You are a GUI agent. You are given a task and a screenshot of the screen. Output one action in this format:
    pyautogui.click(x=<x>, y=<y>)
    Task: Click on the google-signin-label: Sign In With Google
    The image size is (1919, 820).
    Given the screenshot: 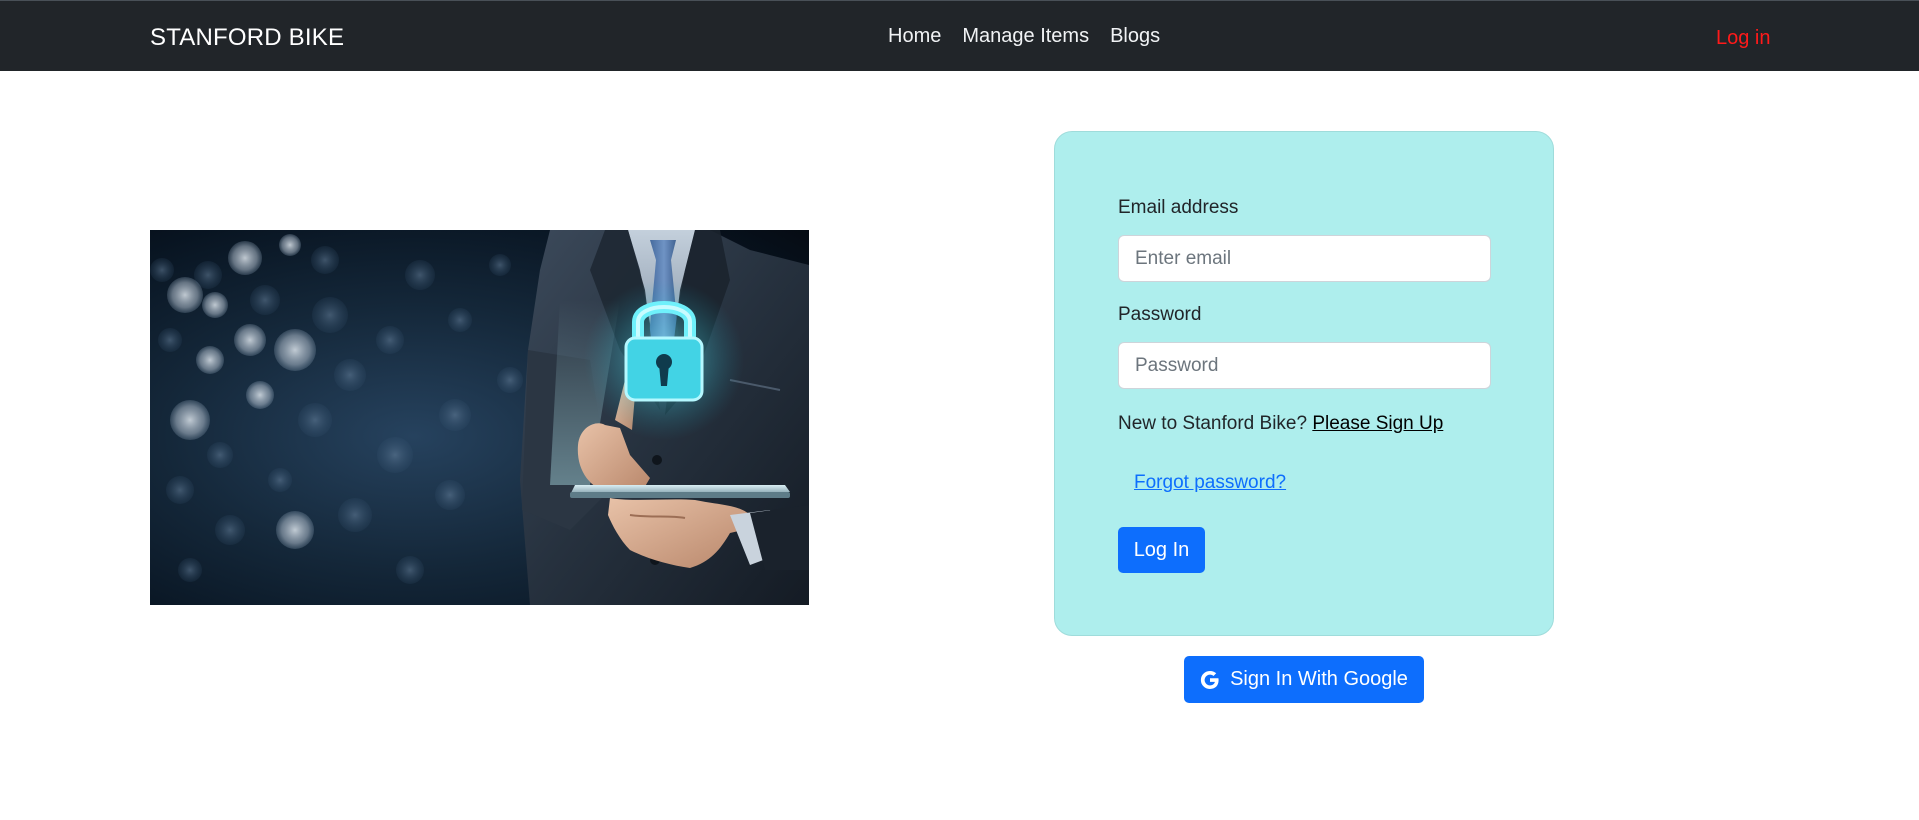 What is the action you would take?
    pyautogui.click(x=1319, y=679)
    